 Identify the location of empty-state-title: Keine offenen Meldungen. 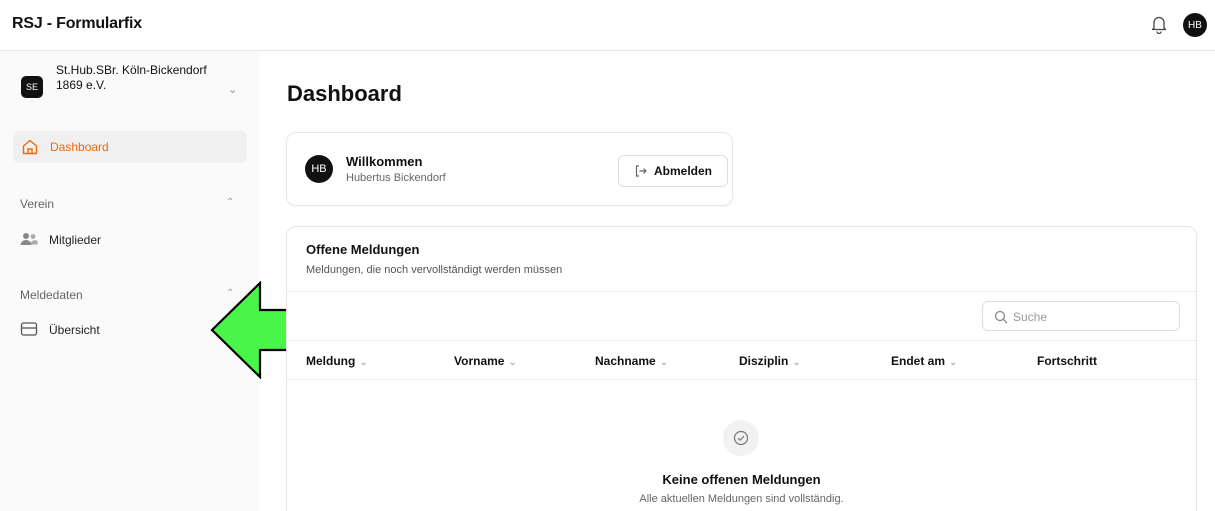
(741, 479).